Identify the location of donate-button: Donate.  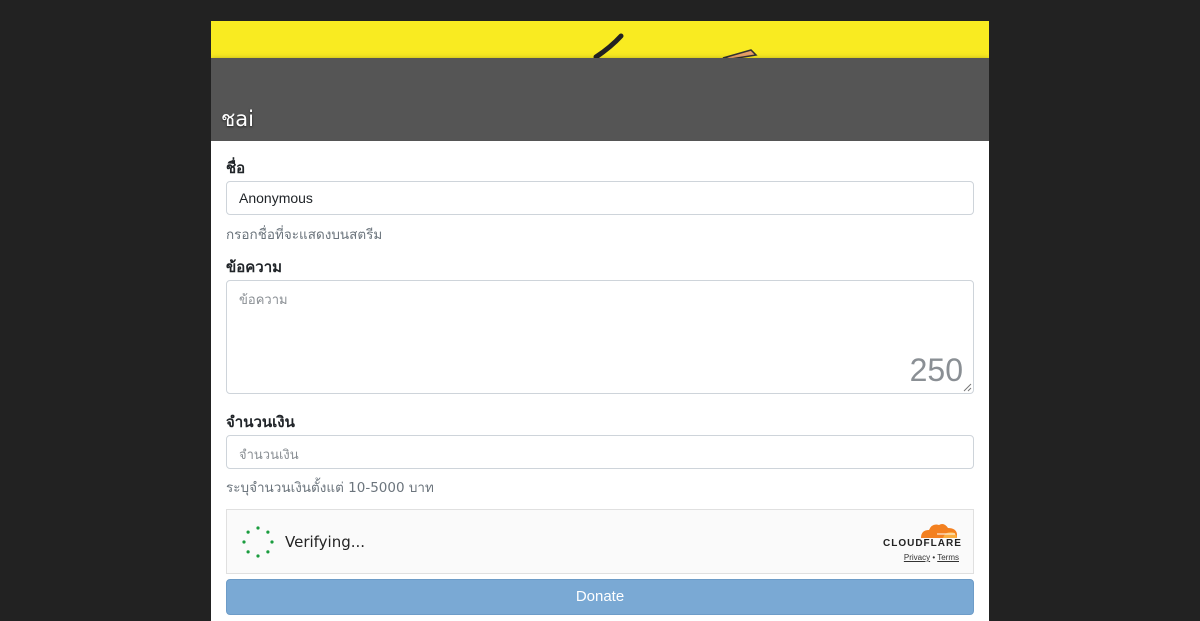
(600, 597).